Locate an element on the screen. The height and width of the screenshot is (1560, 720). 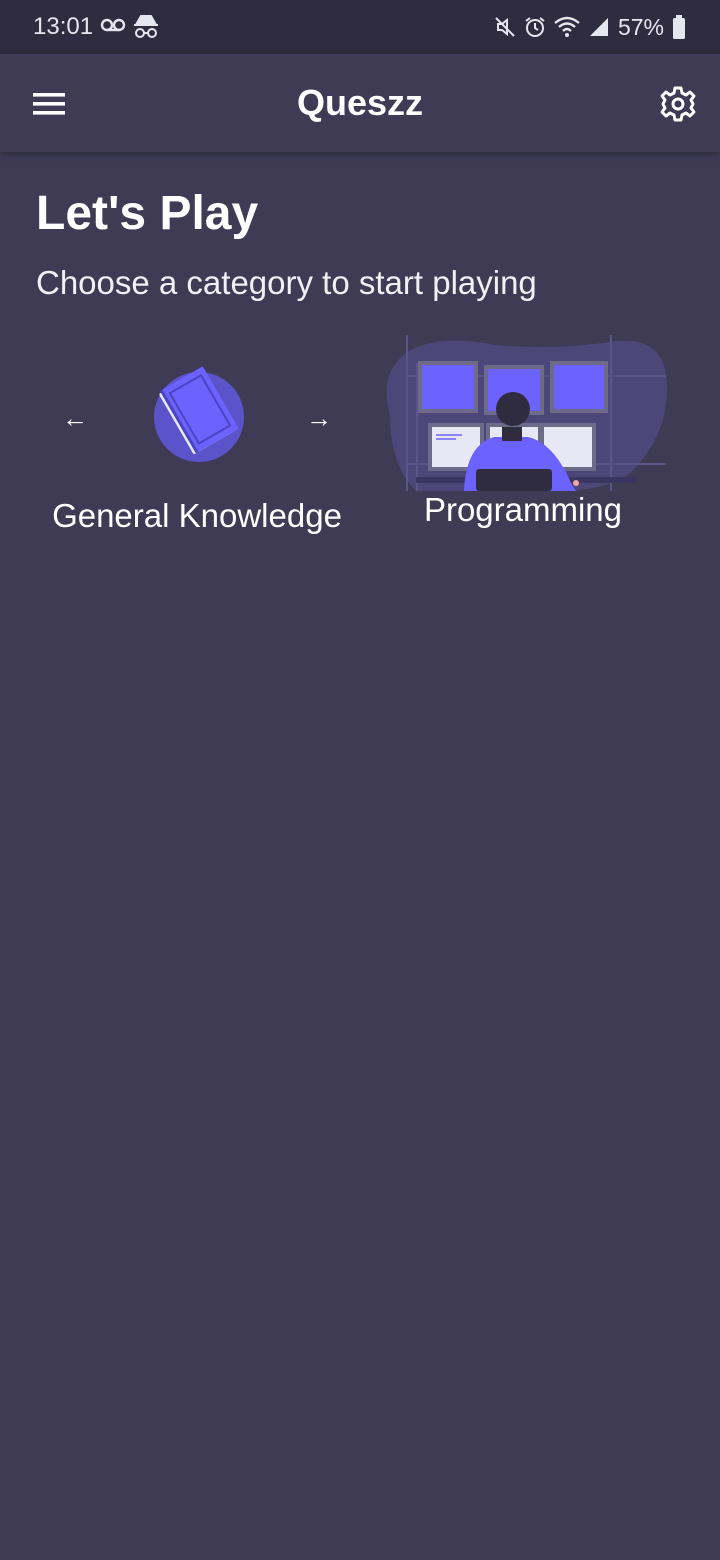
mute-icon is located at coordinates (505, 27).